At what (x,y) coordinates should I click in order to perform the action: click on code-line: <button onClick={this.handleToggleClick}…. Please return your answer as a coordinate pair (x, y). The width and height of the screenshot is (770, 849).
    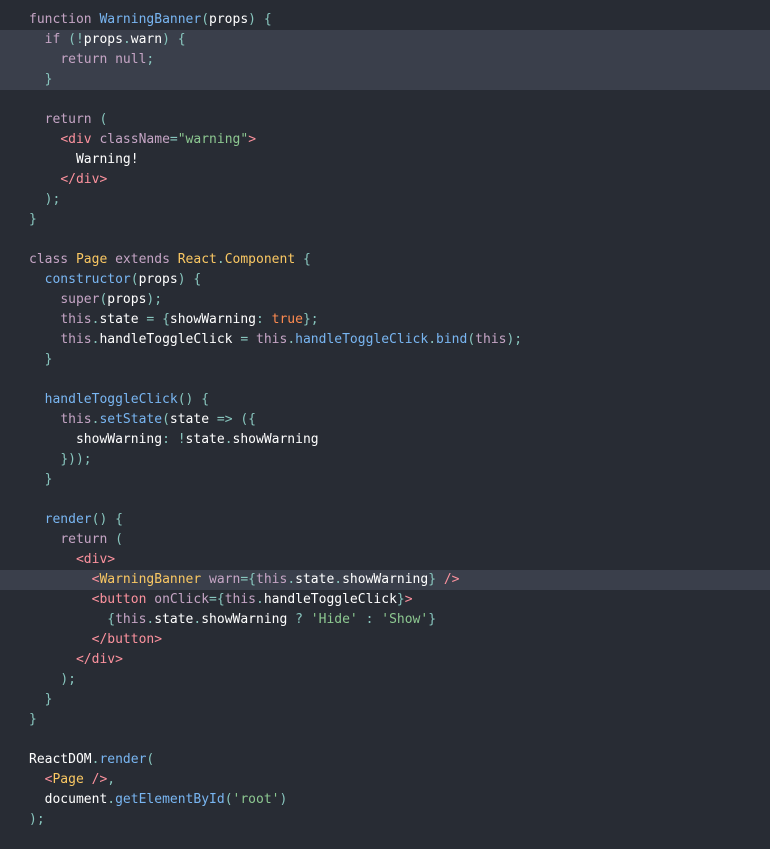
    Looking at the image, I should click on (385, 600).